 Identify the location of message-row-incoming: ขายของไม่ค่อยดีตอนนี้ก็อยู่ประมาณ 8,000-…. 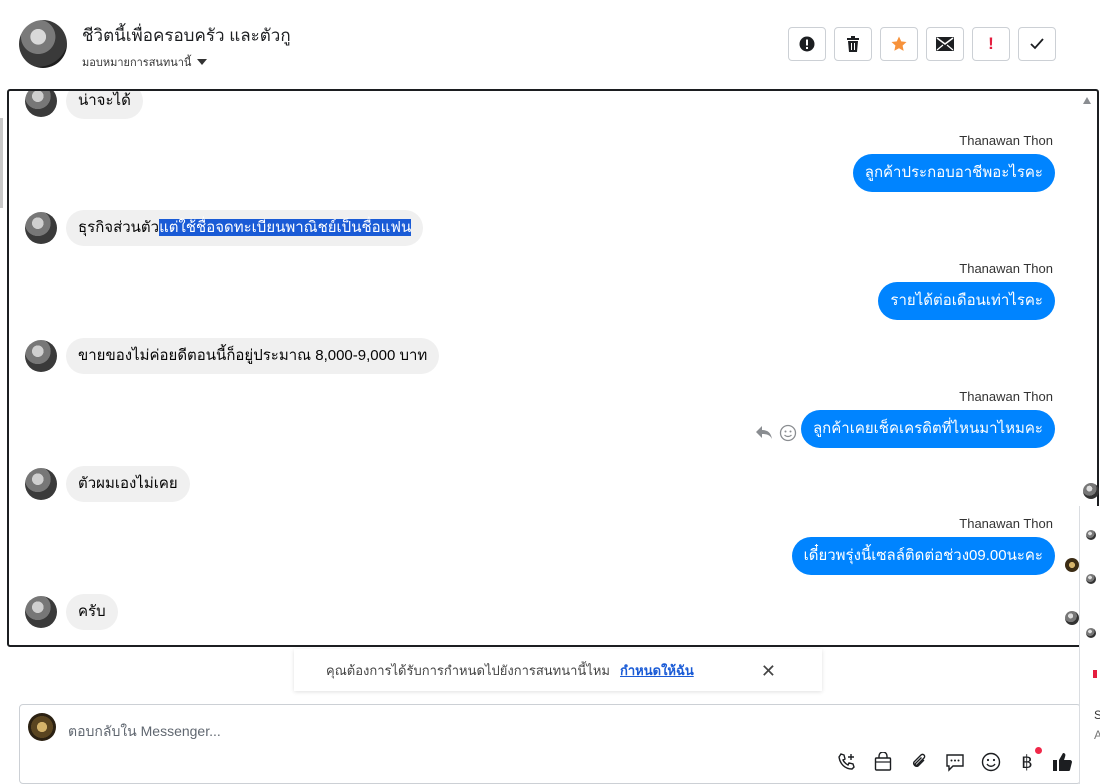
(232, 356).